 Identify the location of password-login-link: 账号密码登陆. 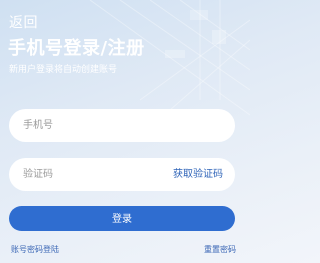
(35, 249).